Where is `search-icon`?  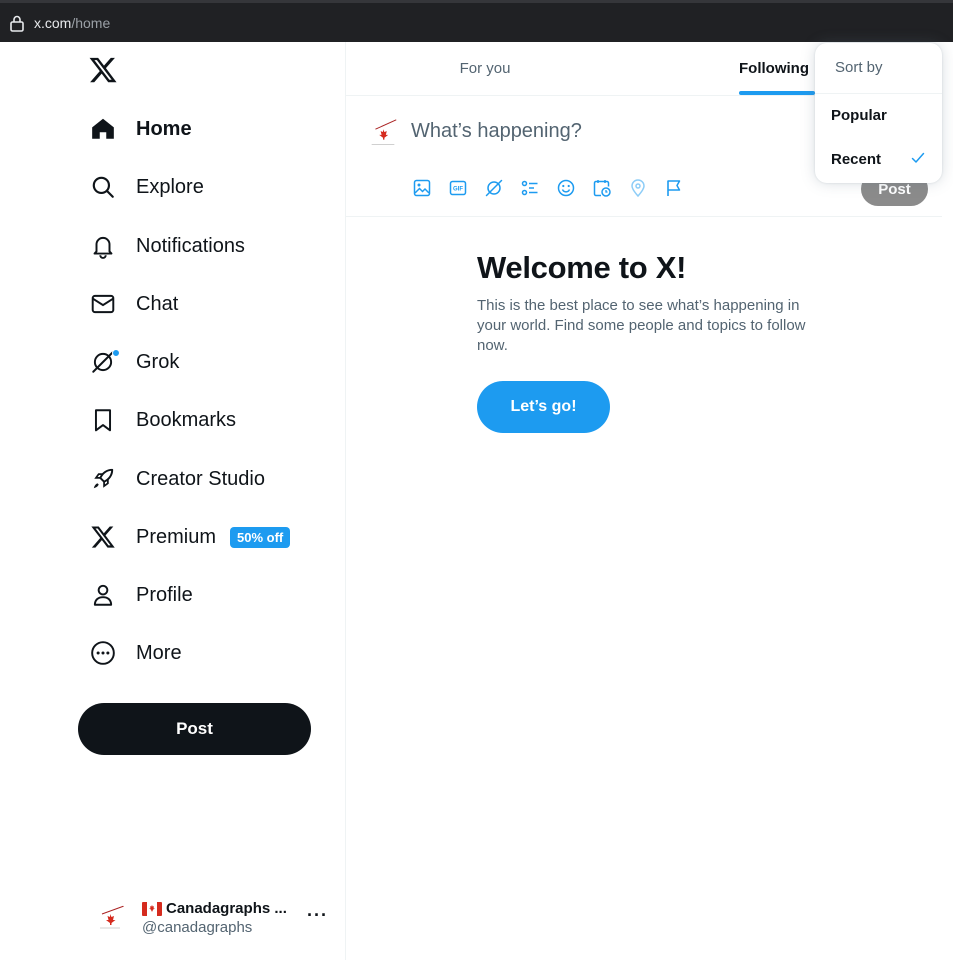
search-icon is located at coordinates (103, 187).